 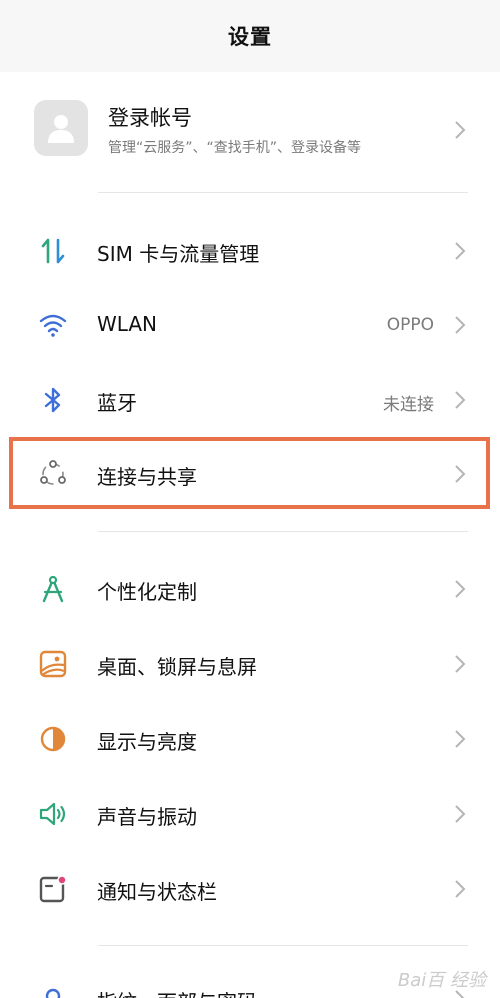 I want to click on settings-item-notification: 通知与状态栏, so click(x=250, y=889).